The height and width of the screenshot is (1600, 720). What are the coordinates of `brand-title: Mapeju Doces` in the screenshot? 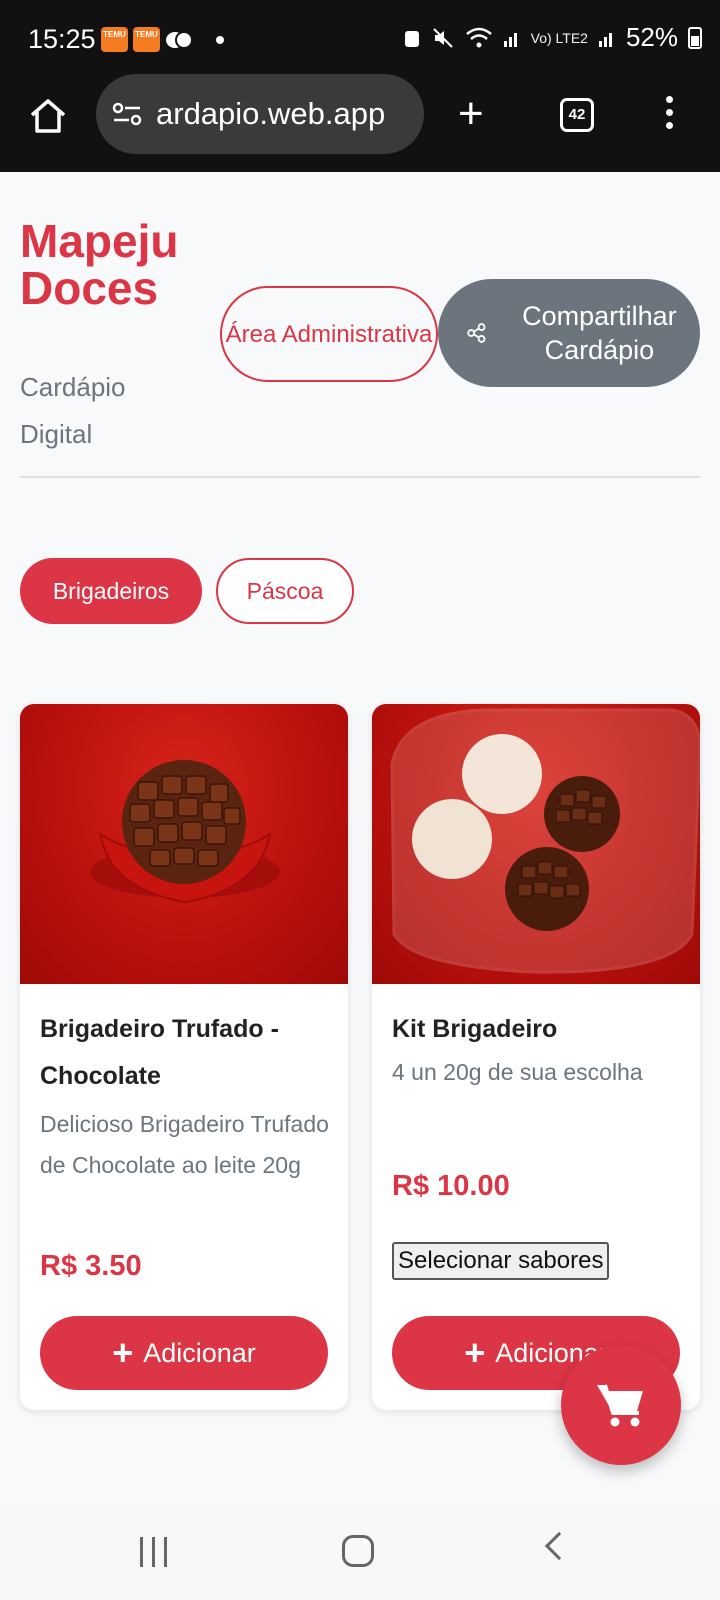 It's located at (99, 264).